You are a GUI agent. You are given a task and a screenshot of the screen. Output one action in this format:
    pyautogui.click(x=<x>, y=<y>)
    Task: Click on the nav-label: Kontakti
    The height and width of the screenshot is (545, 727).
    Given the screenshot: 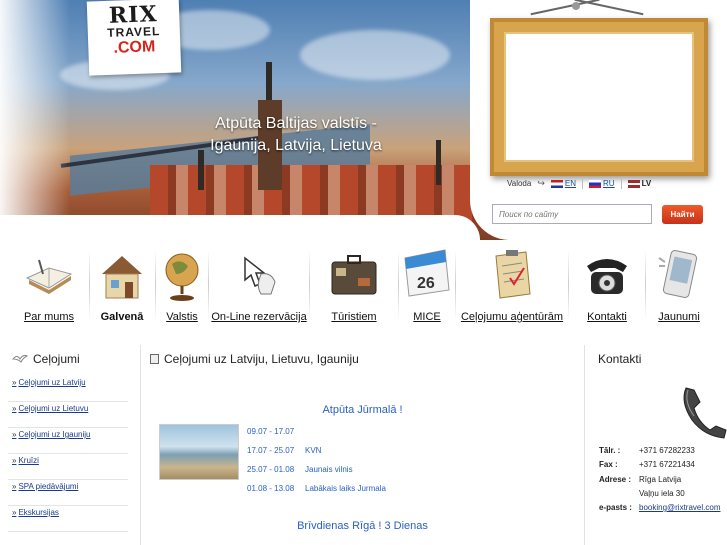 What is the action you would take?
    pyautogui.click(x=607, y=317)
    